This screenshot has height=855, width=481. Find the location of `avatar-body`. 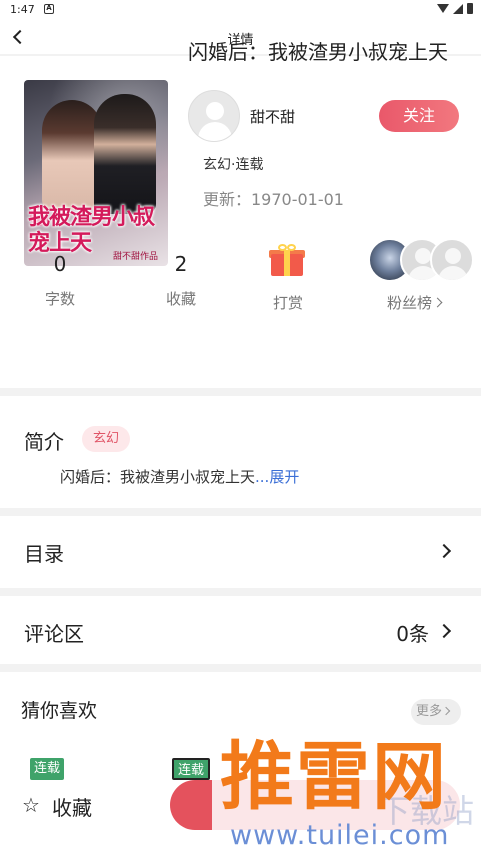

avatar-body is located at coordinates (215, 131).